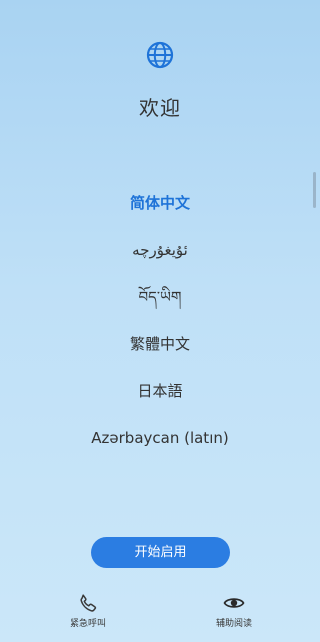 This screenshot has width=320, height=642. Describe the element at coordinates (87, 624) in the screenshot. I see `emergency-call-label: 紧急呼叫` at that location.